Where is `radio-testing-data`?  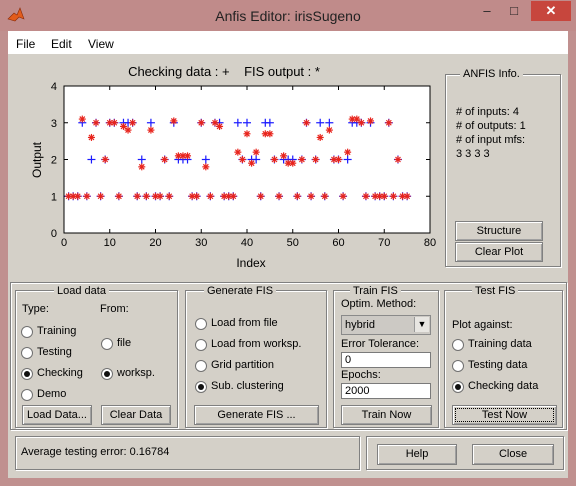
radio-testing-data is located at coordinates (458, 366).